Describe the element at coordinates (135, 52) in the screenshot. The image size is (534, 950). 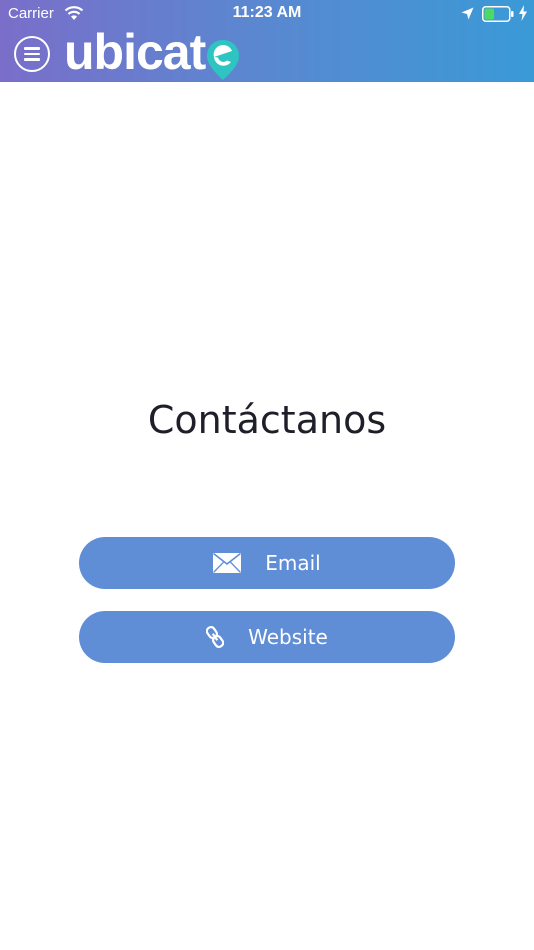
I see `logo-wordmark: ubicat` at that location.